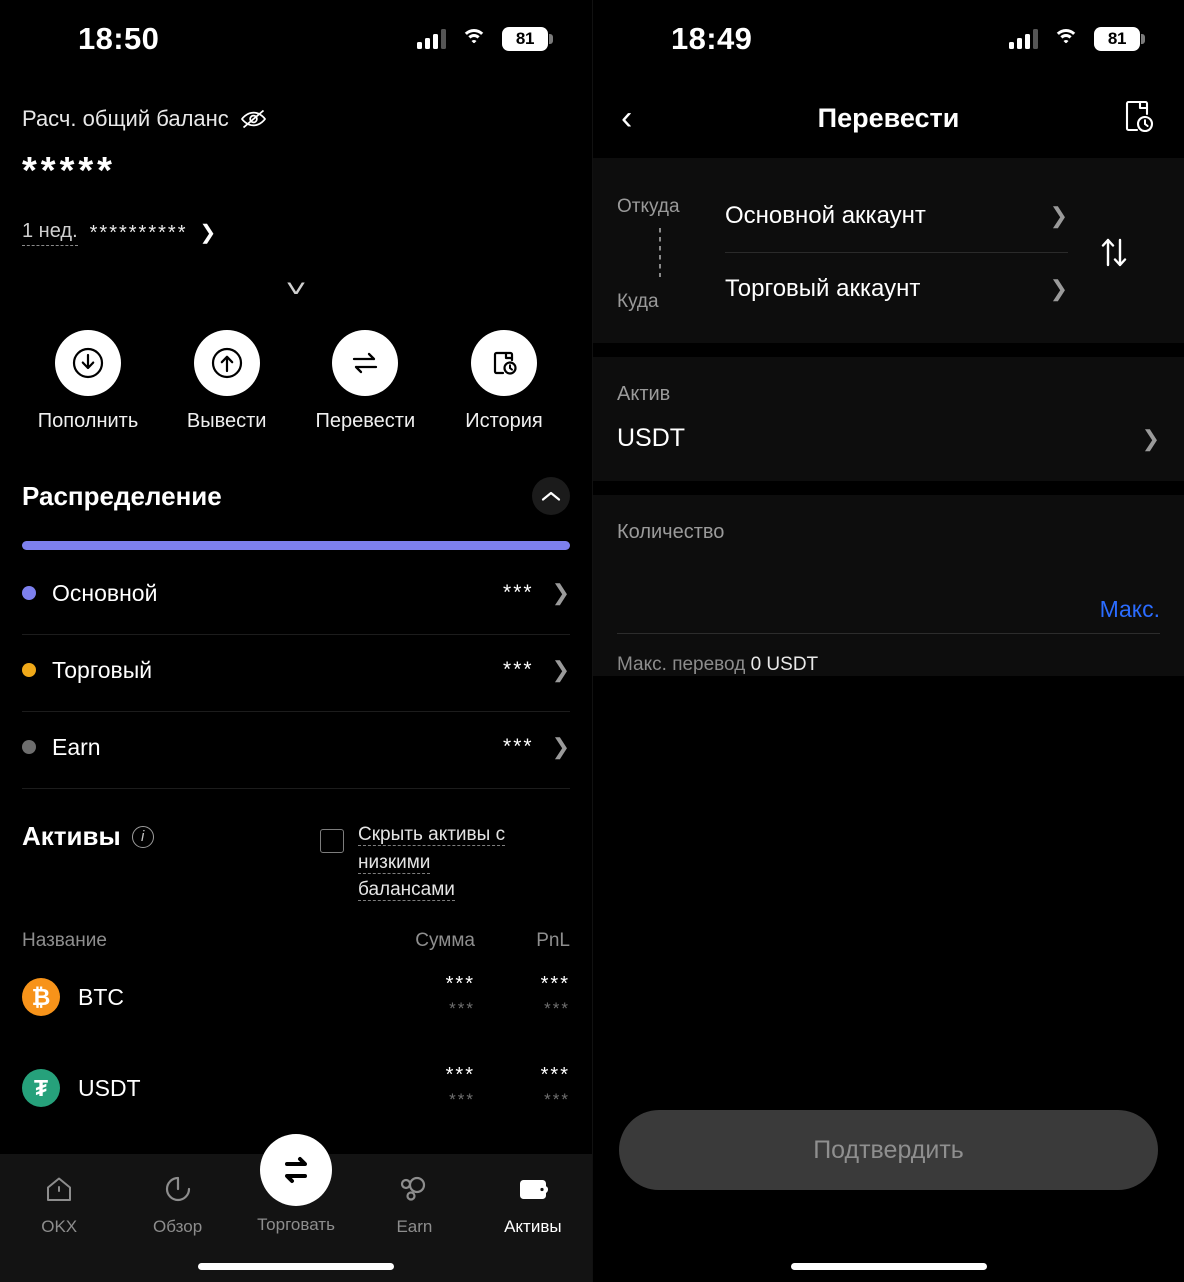 This screenshot has height=1282, width=1184. I want to click on action-withdraw: Вывести, so click(227, 381).